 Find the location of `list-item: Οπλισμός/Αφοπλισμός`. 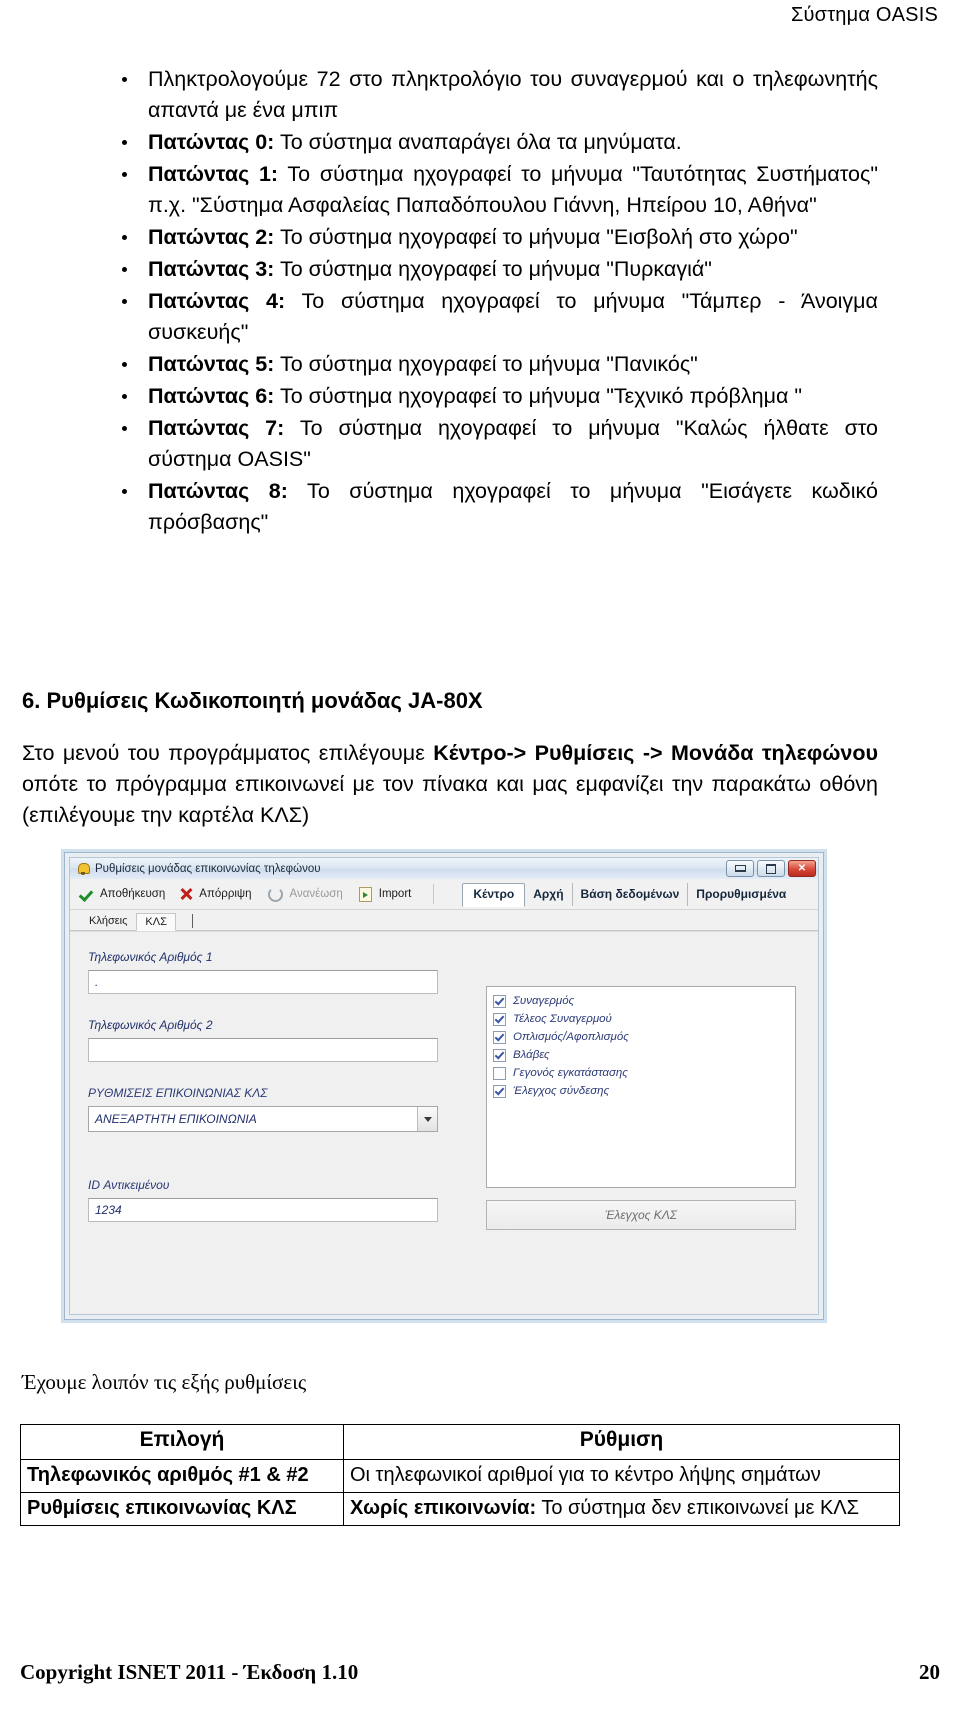

list-item: Οπλισμός/Αφοπλισμός is located at coordinates (641, 1037).